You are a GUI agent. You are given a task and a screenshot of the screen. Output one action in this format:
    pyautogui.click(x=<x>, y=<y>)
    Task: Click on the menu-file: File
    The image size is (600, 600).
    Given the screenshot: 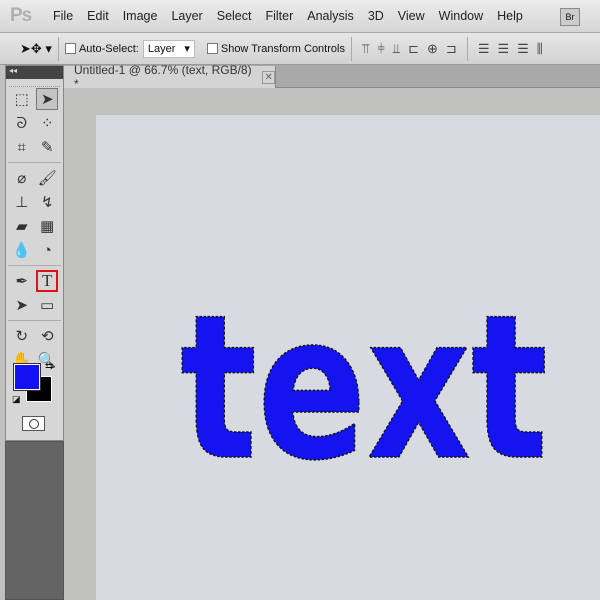 What is the action you would take?
    pyautogui.click(x=63, y=16)
    